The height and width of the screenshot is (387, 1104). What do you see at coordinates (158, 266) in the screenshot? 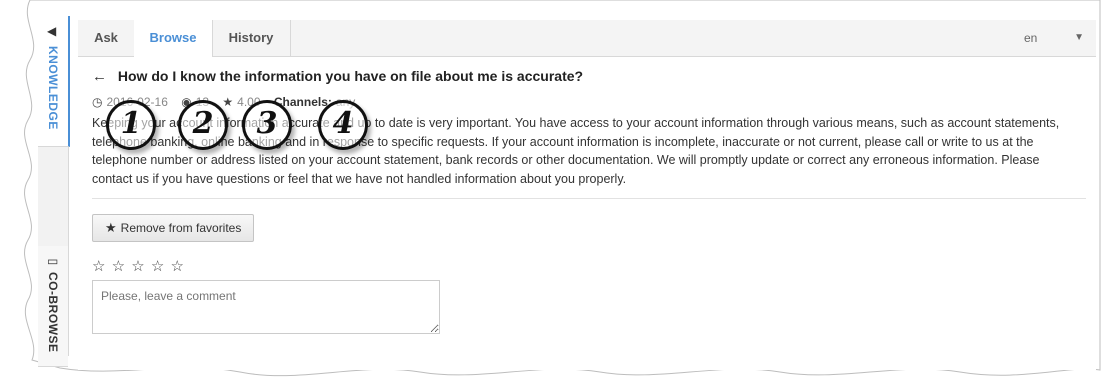
I see `rating-star-4: ☆` at bounding box center [158, 266].